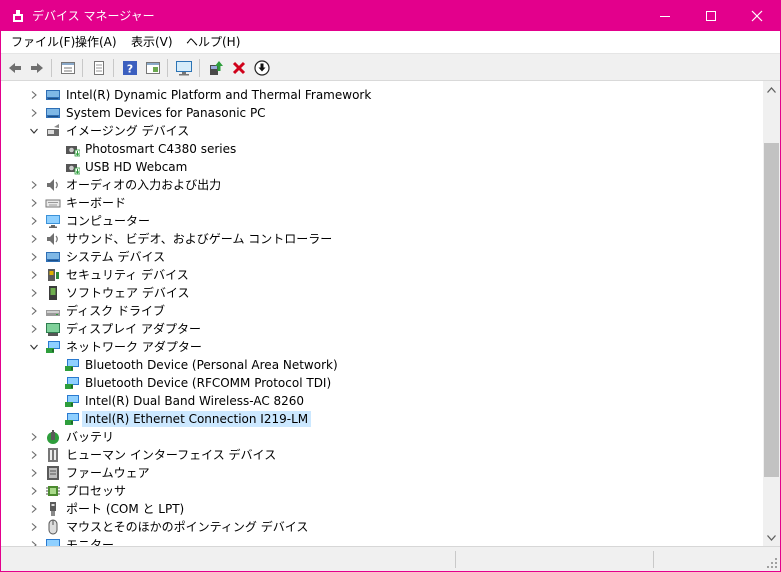 Image resolution: width=781 pixels, height=572 pixels. I want to click on tree-device-item: Bluetooth Device (Personal Area Network), so click(382, 365).